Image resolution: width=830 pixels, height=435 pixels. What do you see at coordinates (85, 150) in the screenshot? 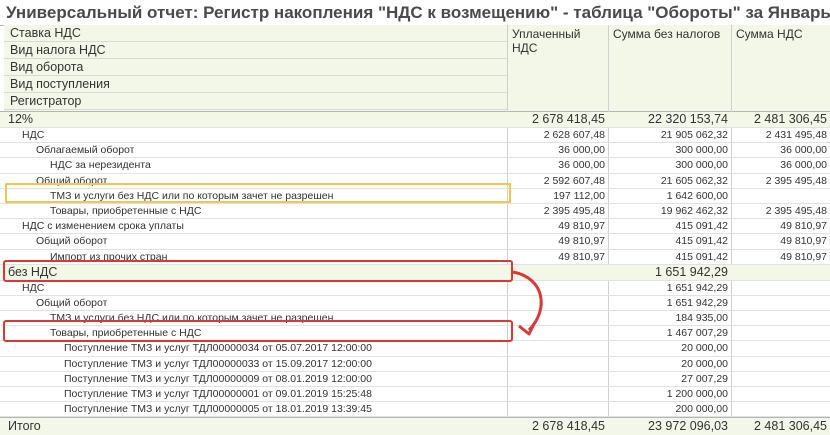
I see `row-label: Облагаемый оборот` at bounding box center [85, 150].